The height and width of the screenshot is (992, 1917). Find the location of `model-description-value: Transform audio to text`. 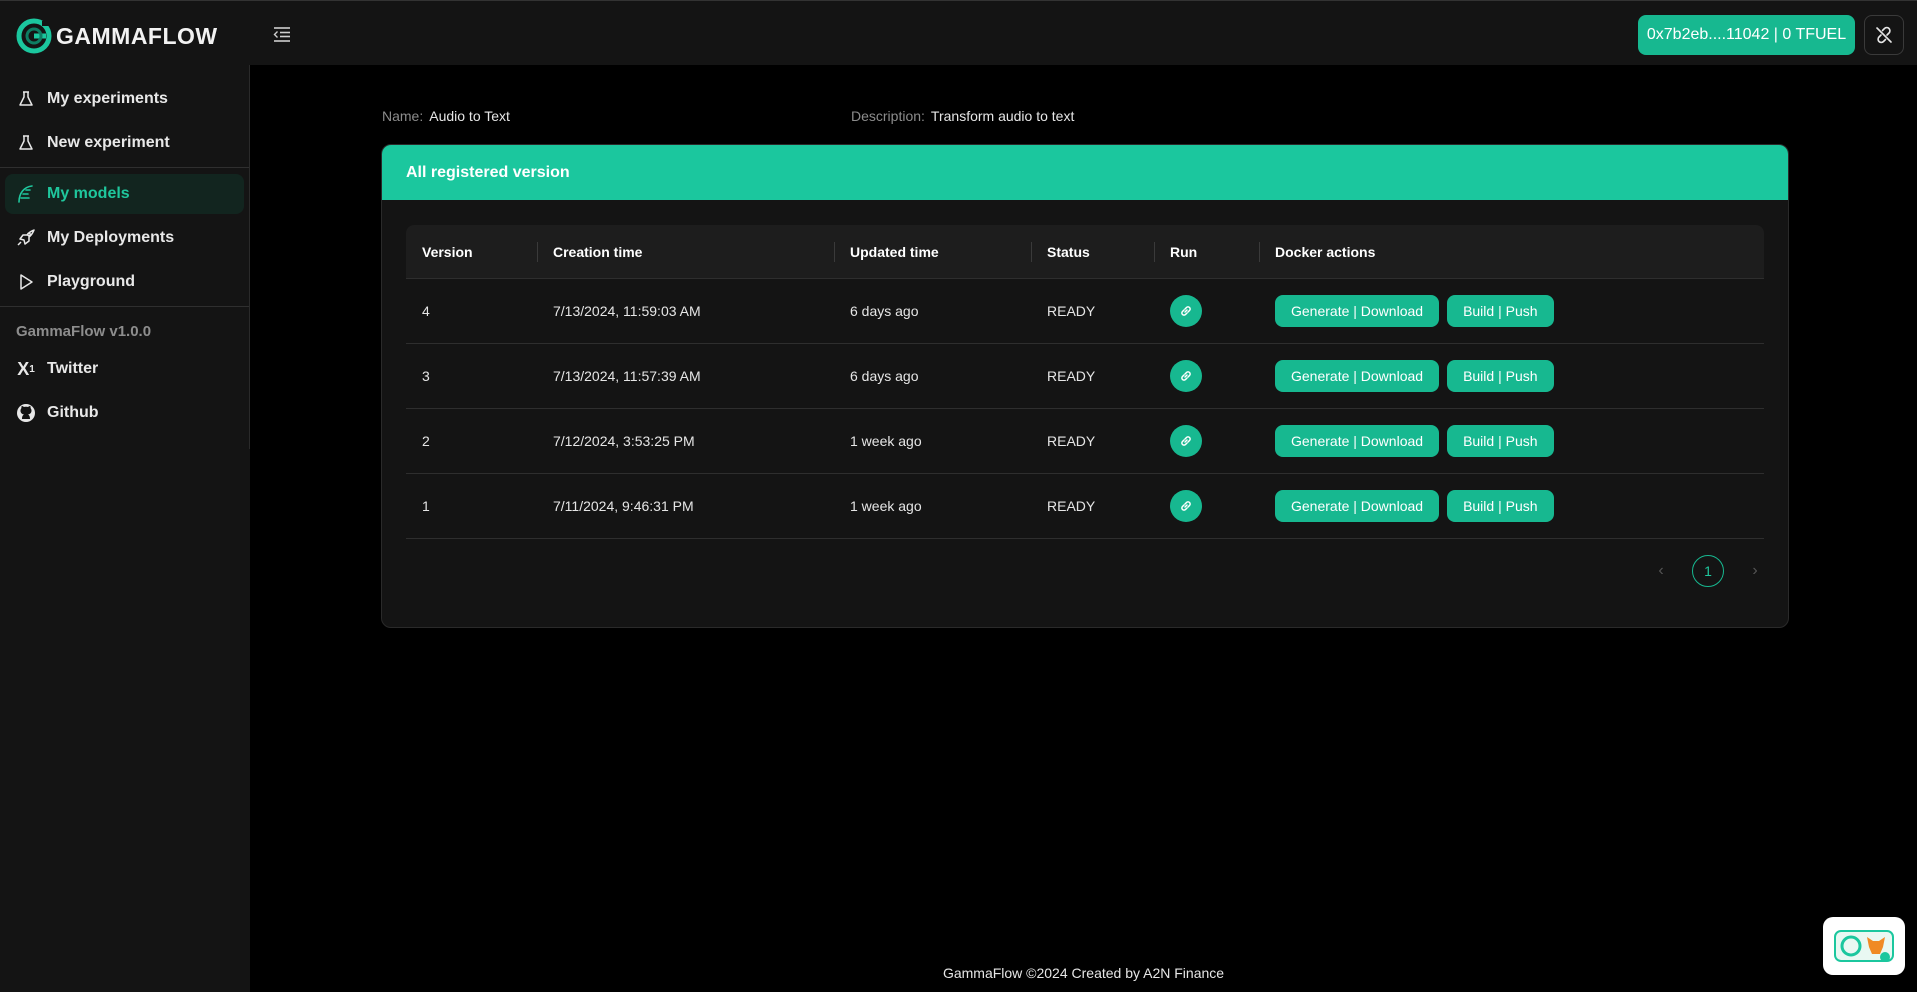

model-description-value: Transform audio to text is located at coordinates (1002, 116).